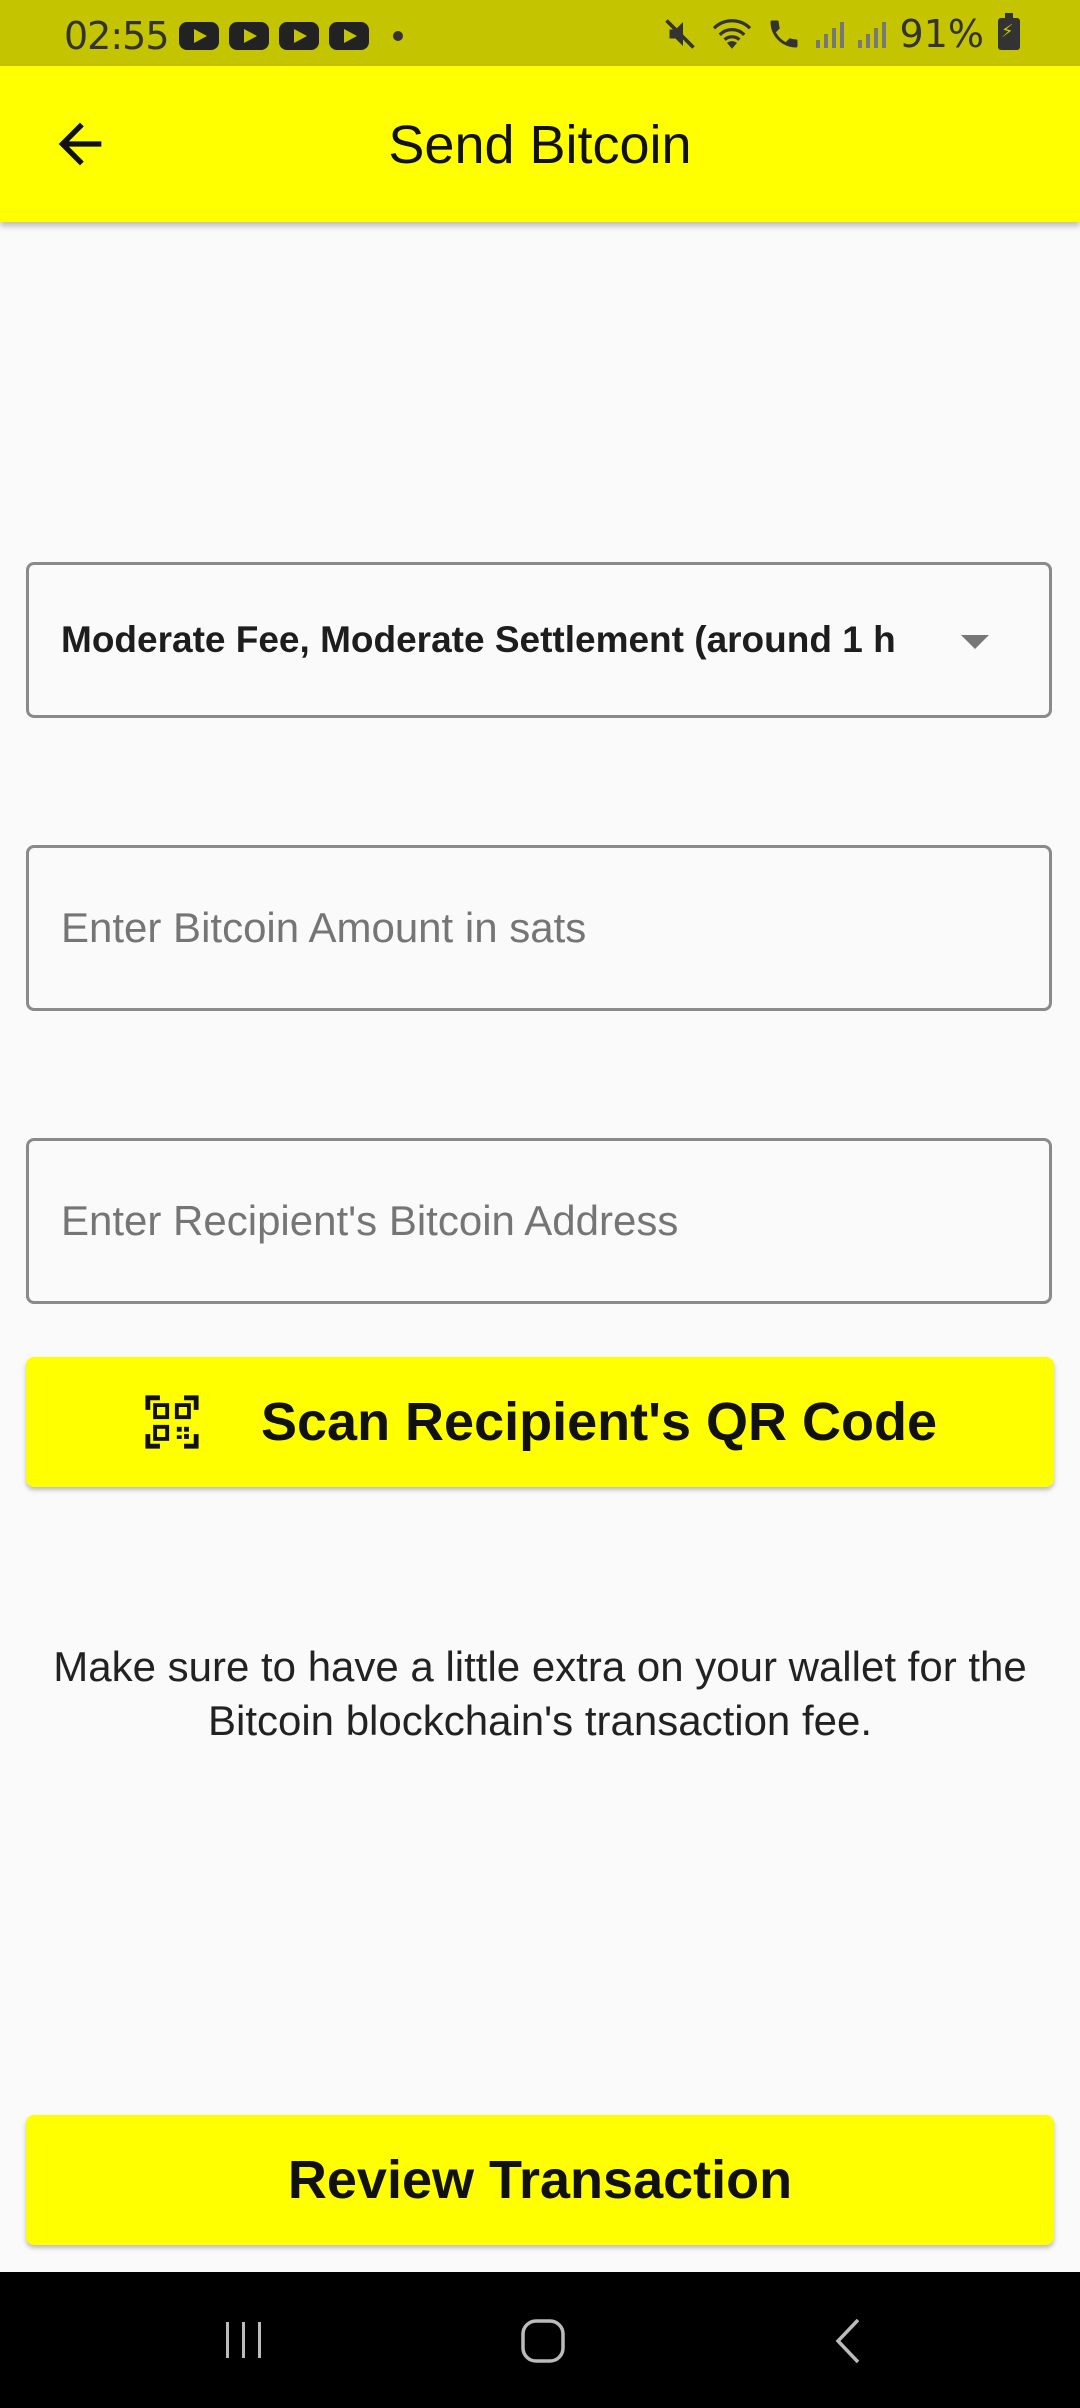  What do you see at coordinates (244, 2340) in the screenshot?
I see `recents-icon` at bounding box center [244, 2340].